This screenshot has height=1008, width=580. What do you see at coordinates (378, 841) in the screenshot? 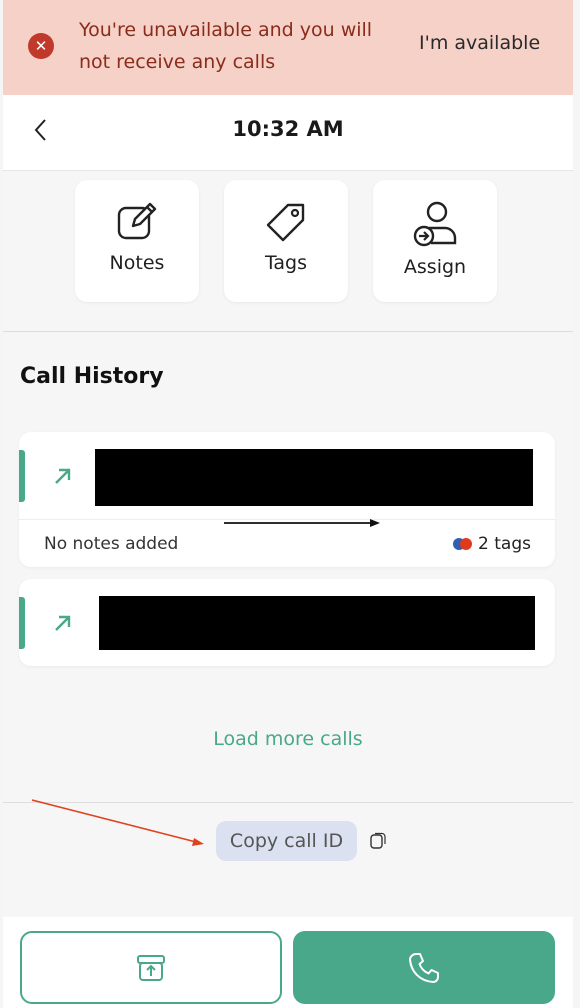
I see `copy-icon` at bounding box center [378, 841].